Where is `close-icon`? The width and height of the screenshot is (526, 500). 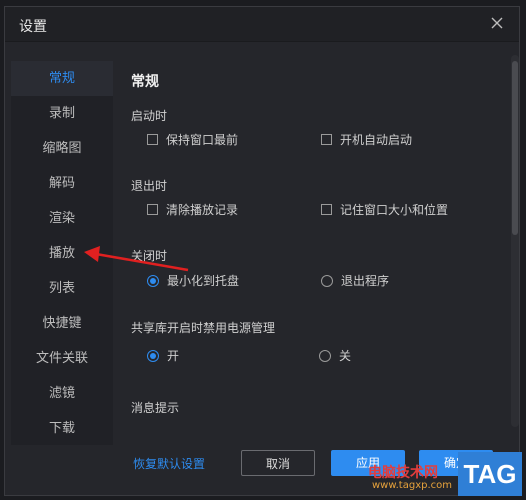
close-icon is located at coordinates (497, 23).